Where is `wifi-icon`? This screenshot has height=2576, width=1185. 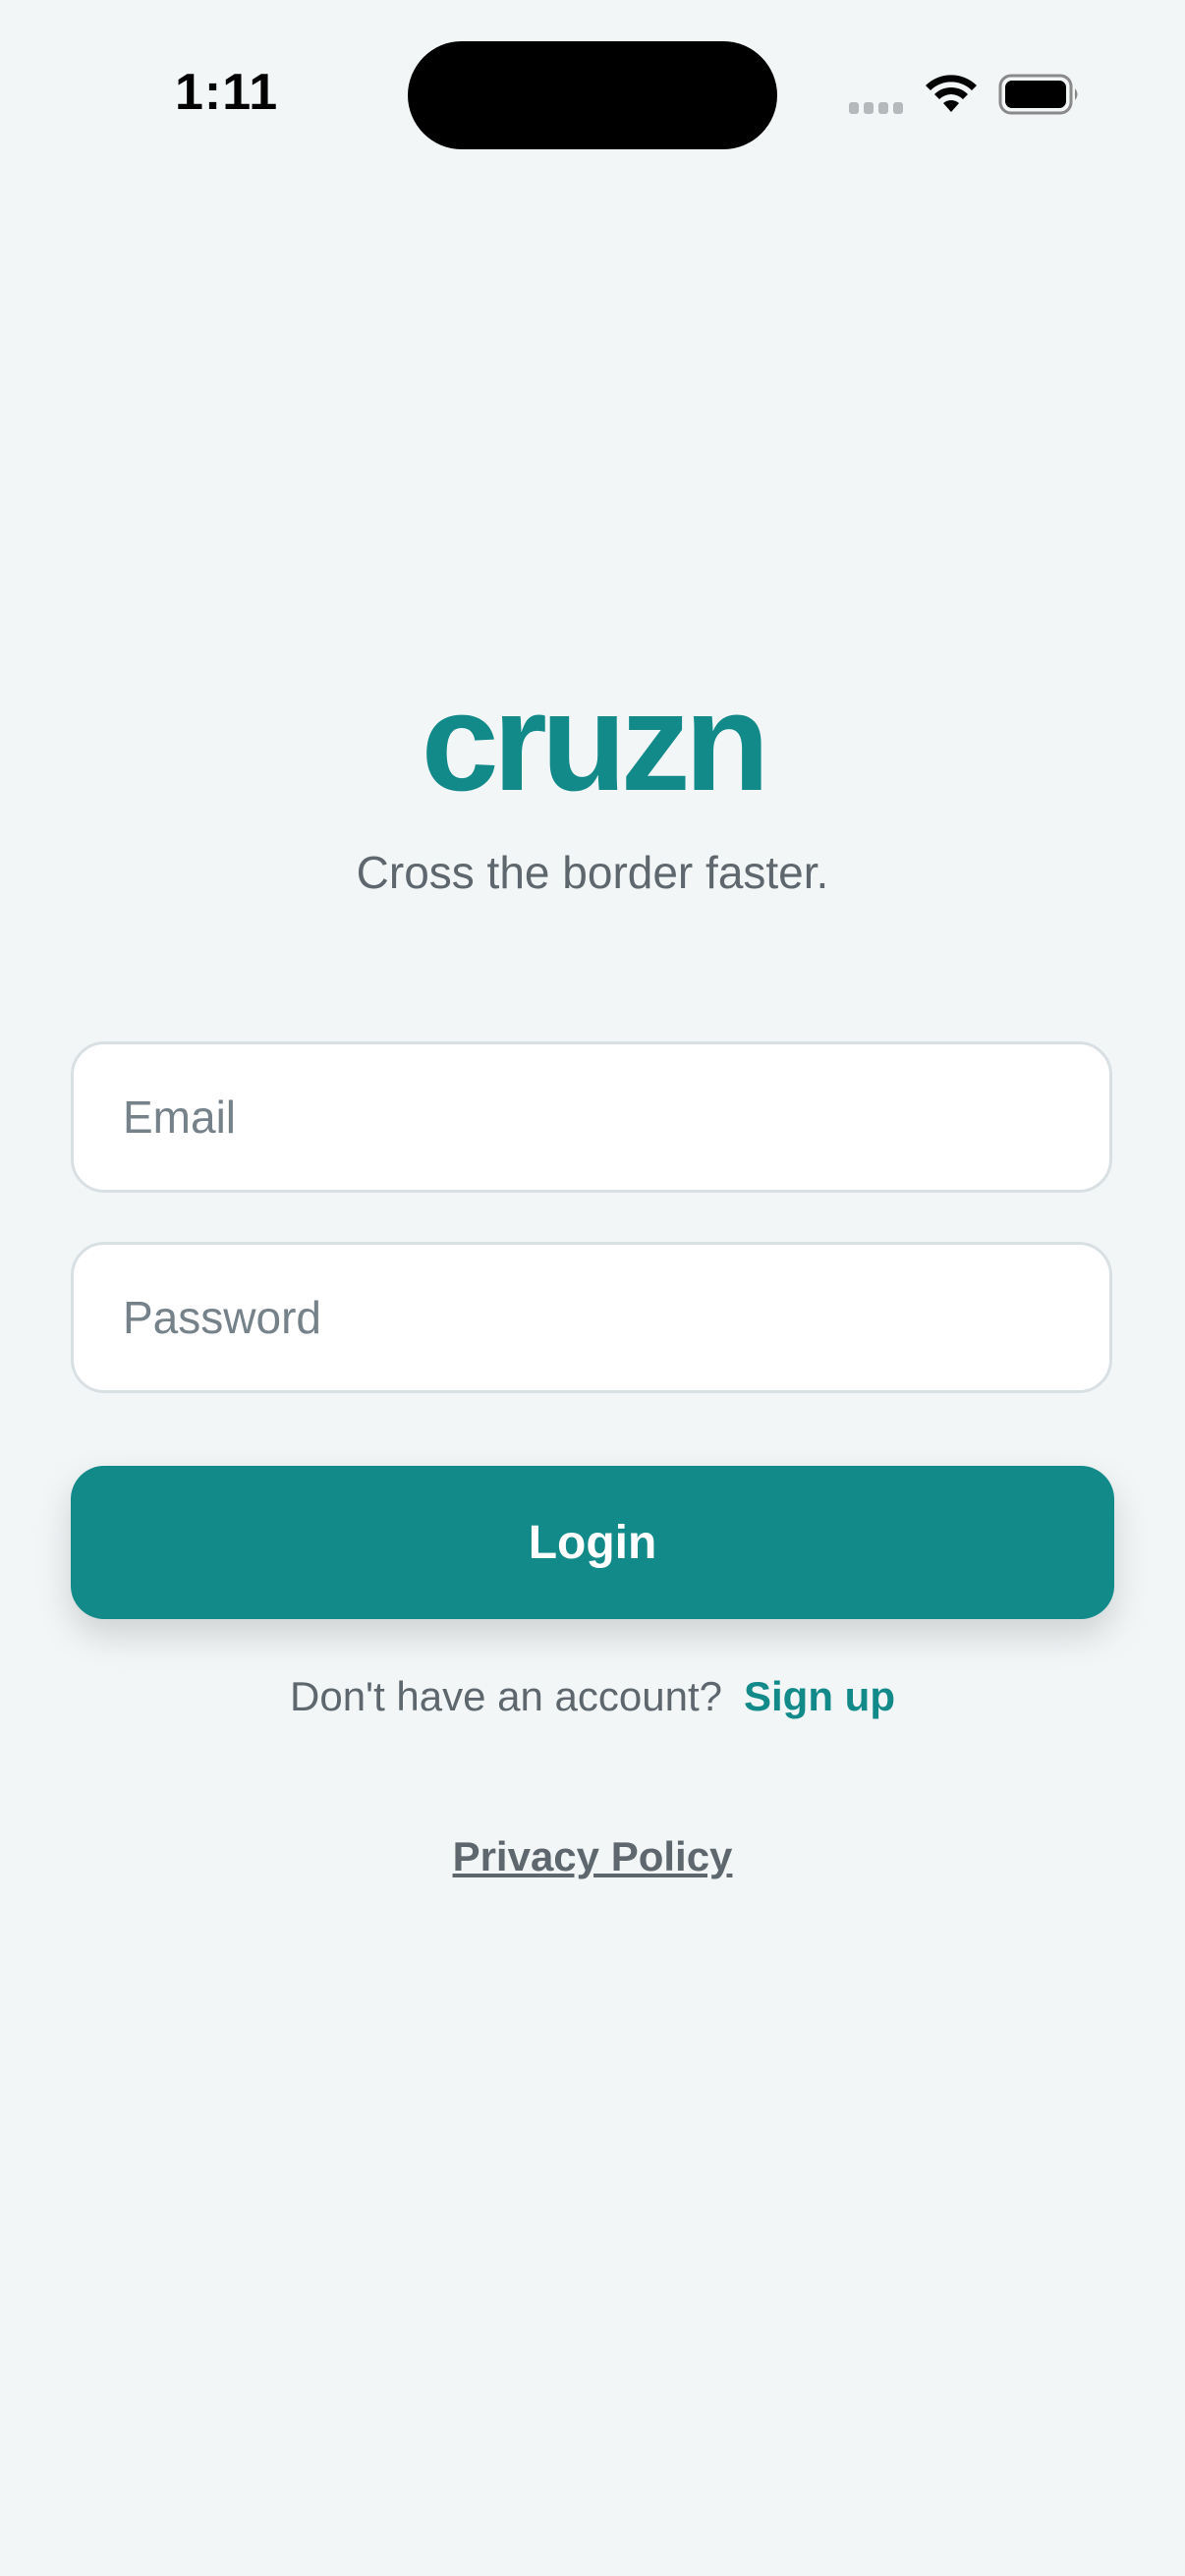 wifi-icon is located at coordinates (952, 93).